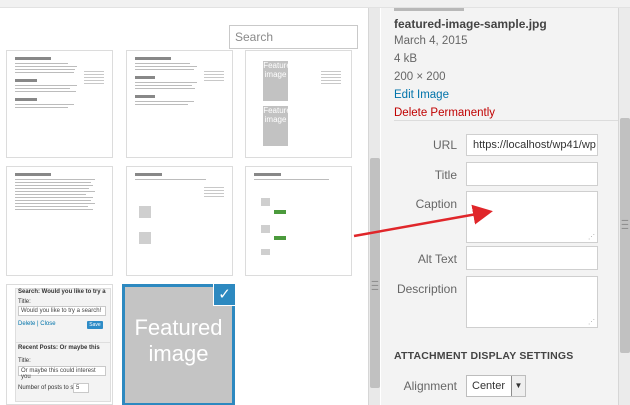 Image resolution: width=630 pixels, height=405 pixels. What do you see at coordinates (429, 9) in the screenshot?
I see `attachment-preview-edge` at bounding box center [429, 9].